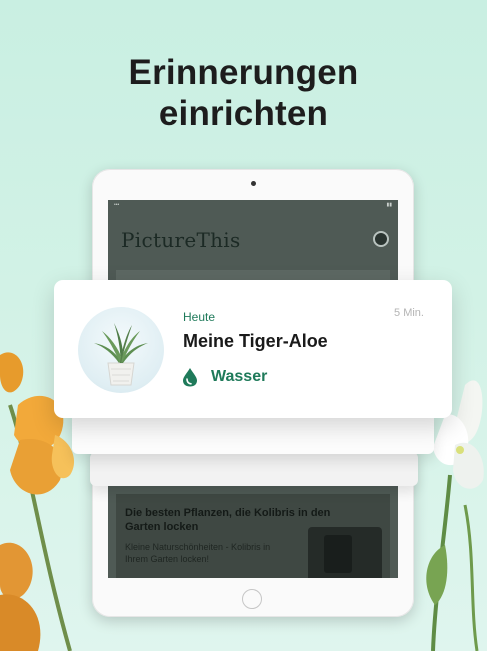 The height and width of the screenshot is (651, 487). Describe the element at coordinates (117, 205) in the screenshot. I see `status-left: •••` at that location.